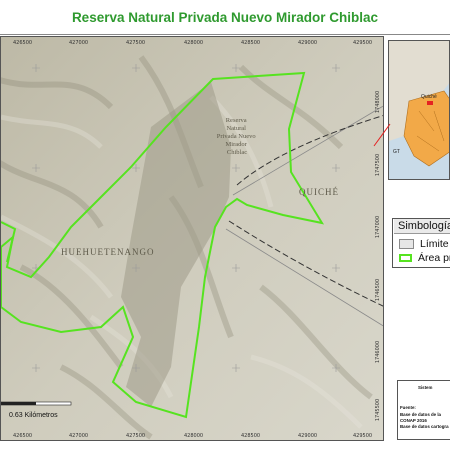 This screenshot has height=450, width=450. Describe the element at coordinates (79, 436) in the screenshot. I see `x-tick-bottom: 427000` at that location.